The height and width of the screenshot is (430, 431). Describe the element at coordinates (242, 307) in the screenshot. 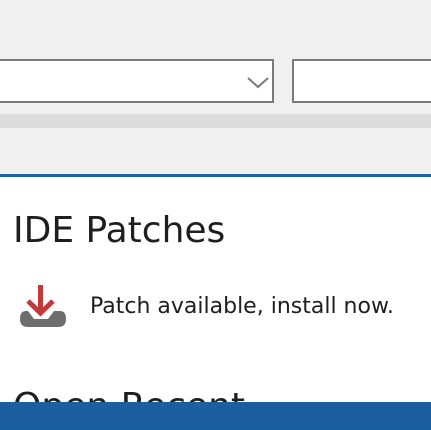

I see `patch-link: Patch available, install now.` at that location.